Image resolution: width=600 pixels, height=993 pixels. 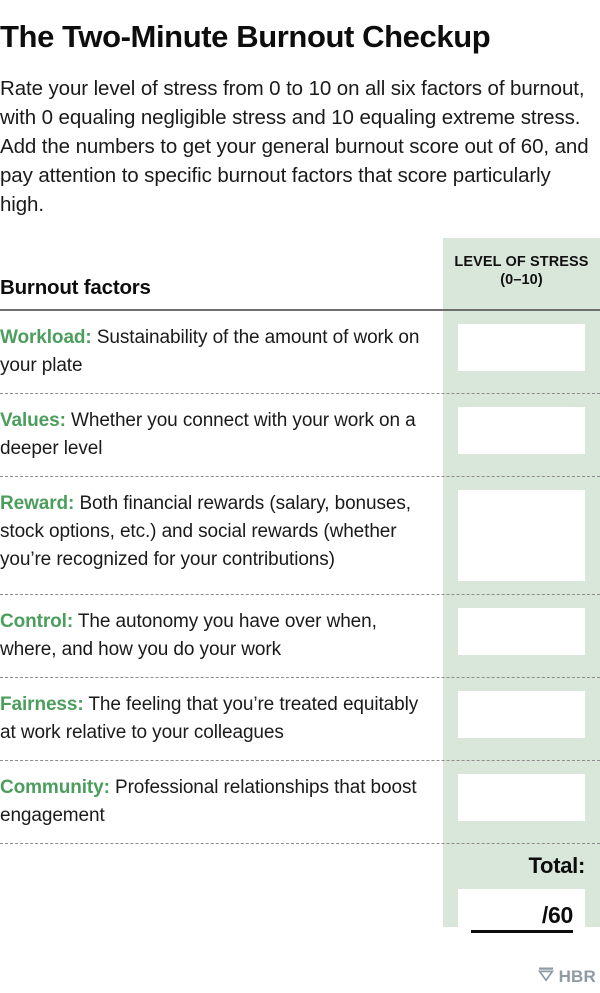 I want to click on factor-name: Workload:, so click(x=46, y=337).